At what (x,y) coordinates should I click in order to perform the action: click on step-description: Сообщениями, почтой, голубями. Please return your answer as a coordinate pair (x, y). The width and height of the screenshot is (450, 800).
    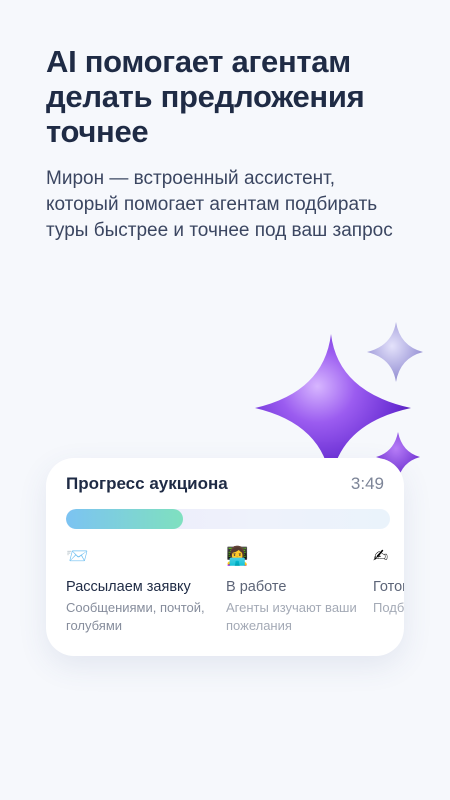
    Looking at the image, I should click on (135, 616).